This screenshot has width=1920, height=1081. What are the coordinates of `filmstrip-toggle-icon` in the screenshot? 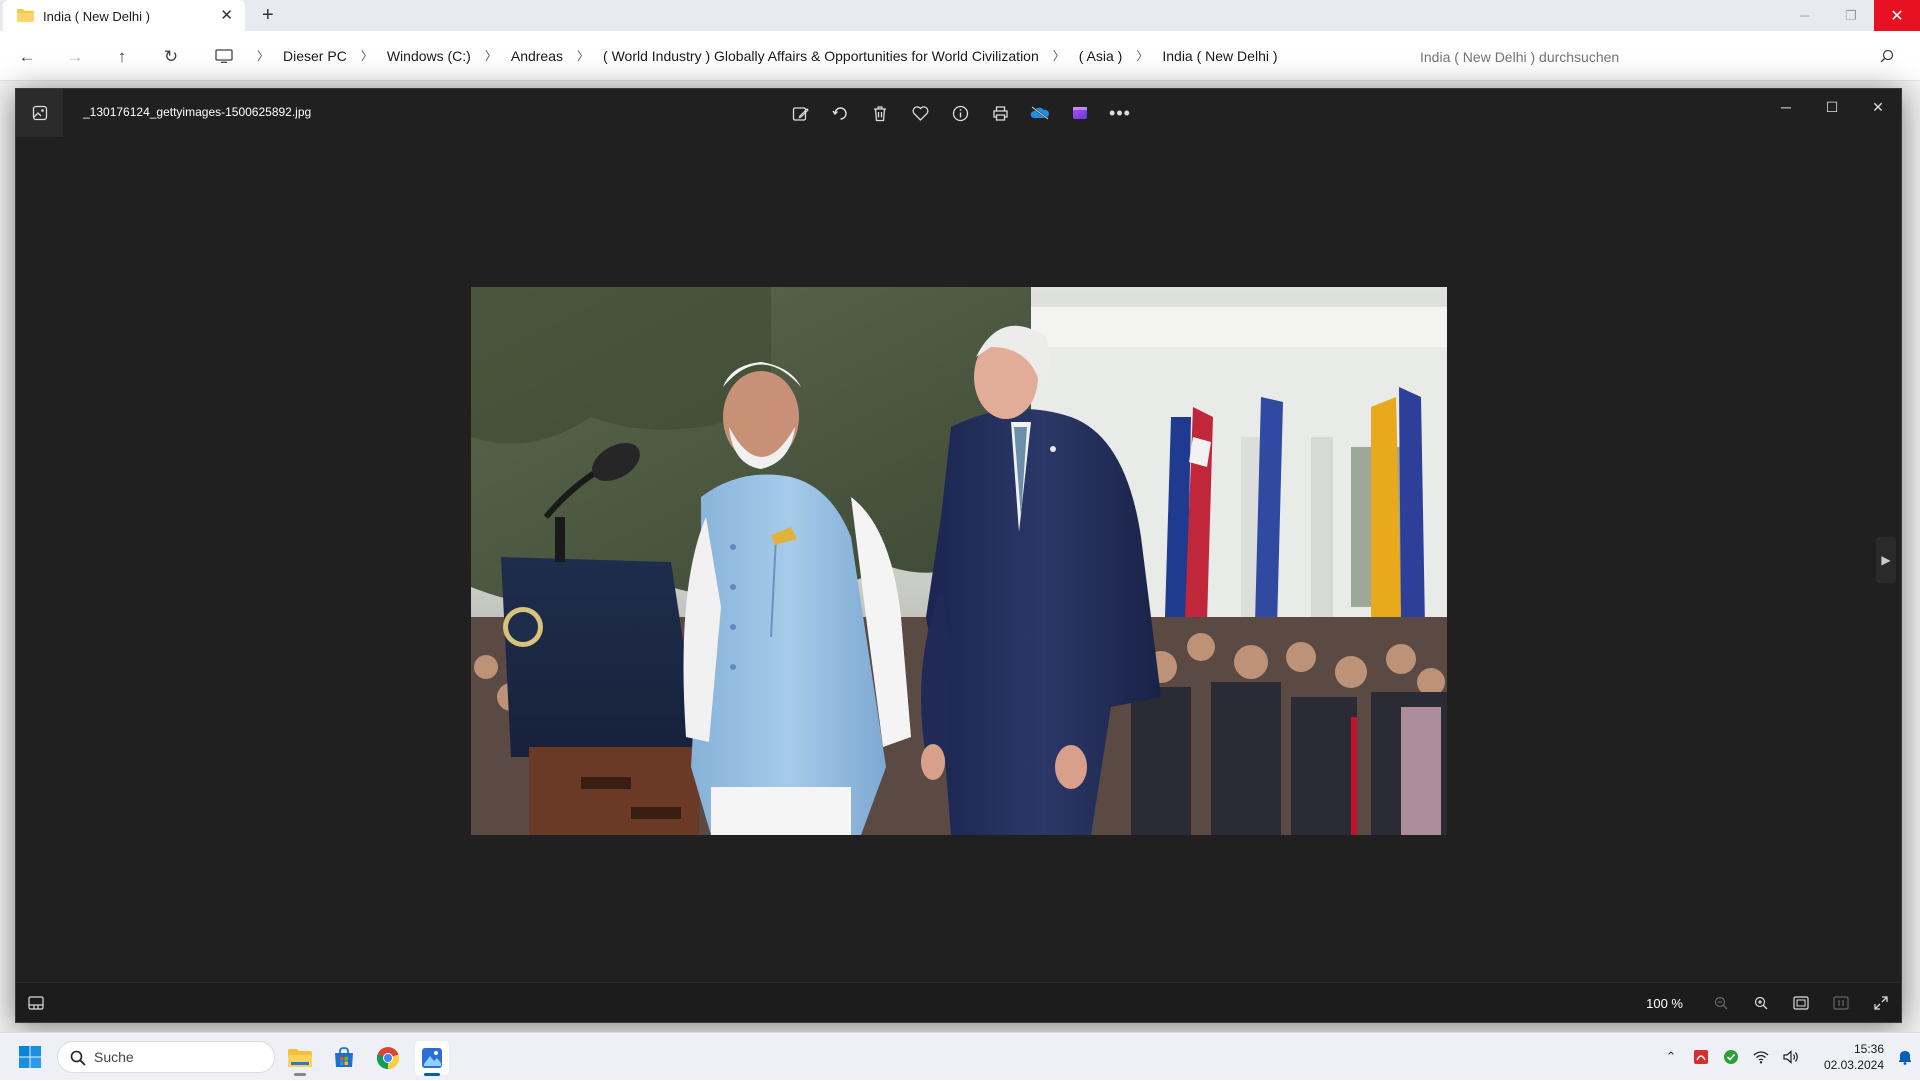 It's located at (36, 1003).